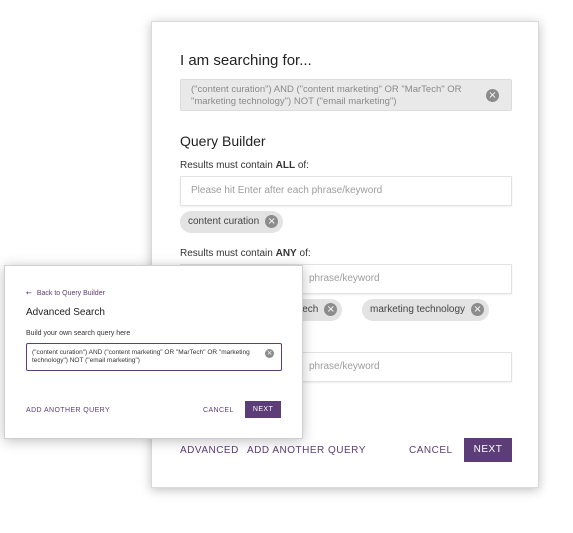  I want to click on chip-content-curation: content curation ×, so click(232, 222).